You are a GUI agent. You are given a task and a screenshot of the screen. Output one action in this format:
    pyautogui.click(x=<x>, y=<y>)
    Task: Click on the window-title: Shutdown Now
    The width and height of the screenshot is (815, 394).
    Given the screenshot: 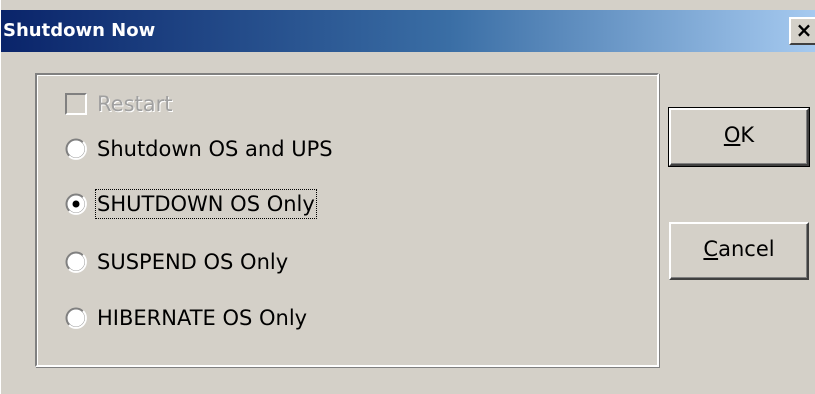 What is the action you would take?
    pyautogui.click(x=79, y=30)
    